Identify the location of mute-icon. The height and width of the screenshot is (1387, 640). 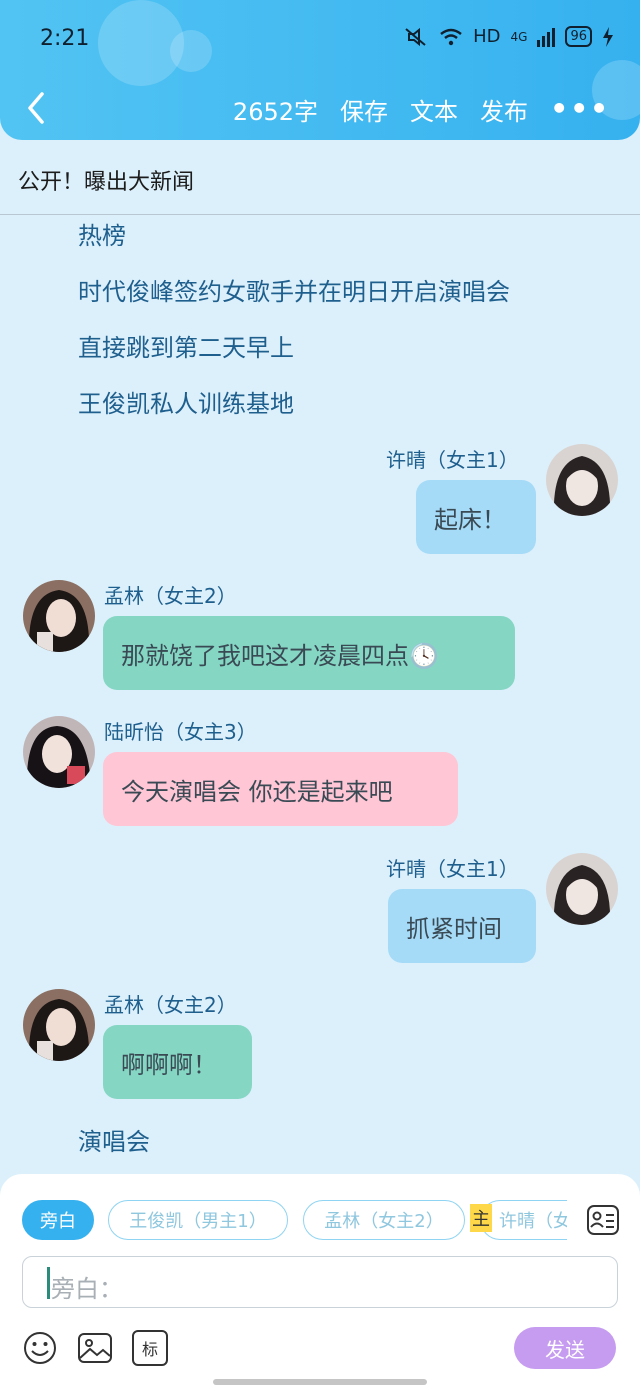
(415, 36).